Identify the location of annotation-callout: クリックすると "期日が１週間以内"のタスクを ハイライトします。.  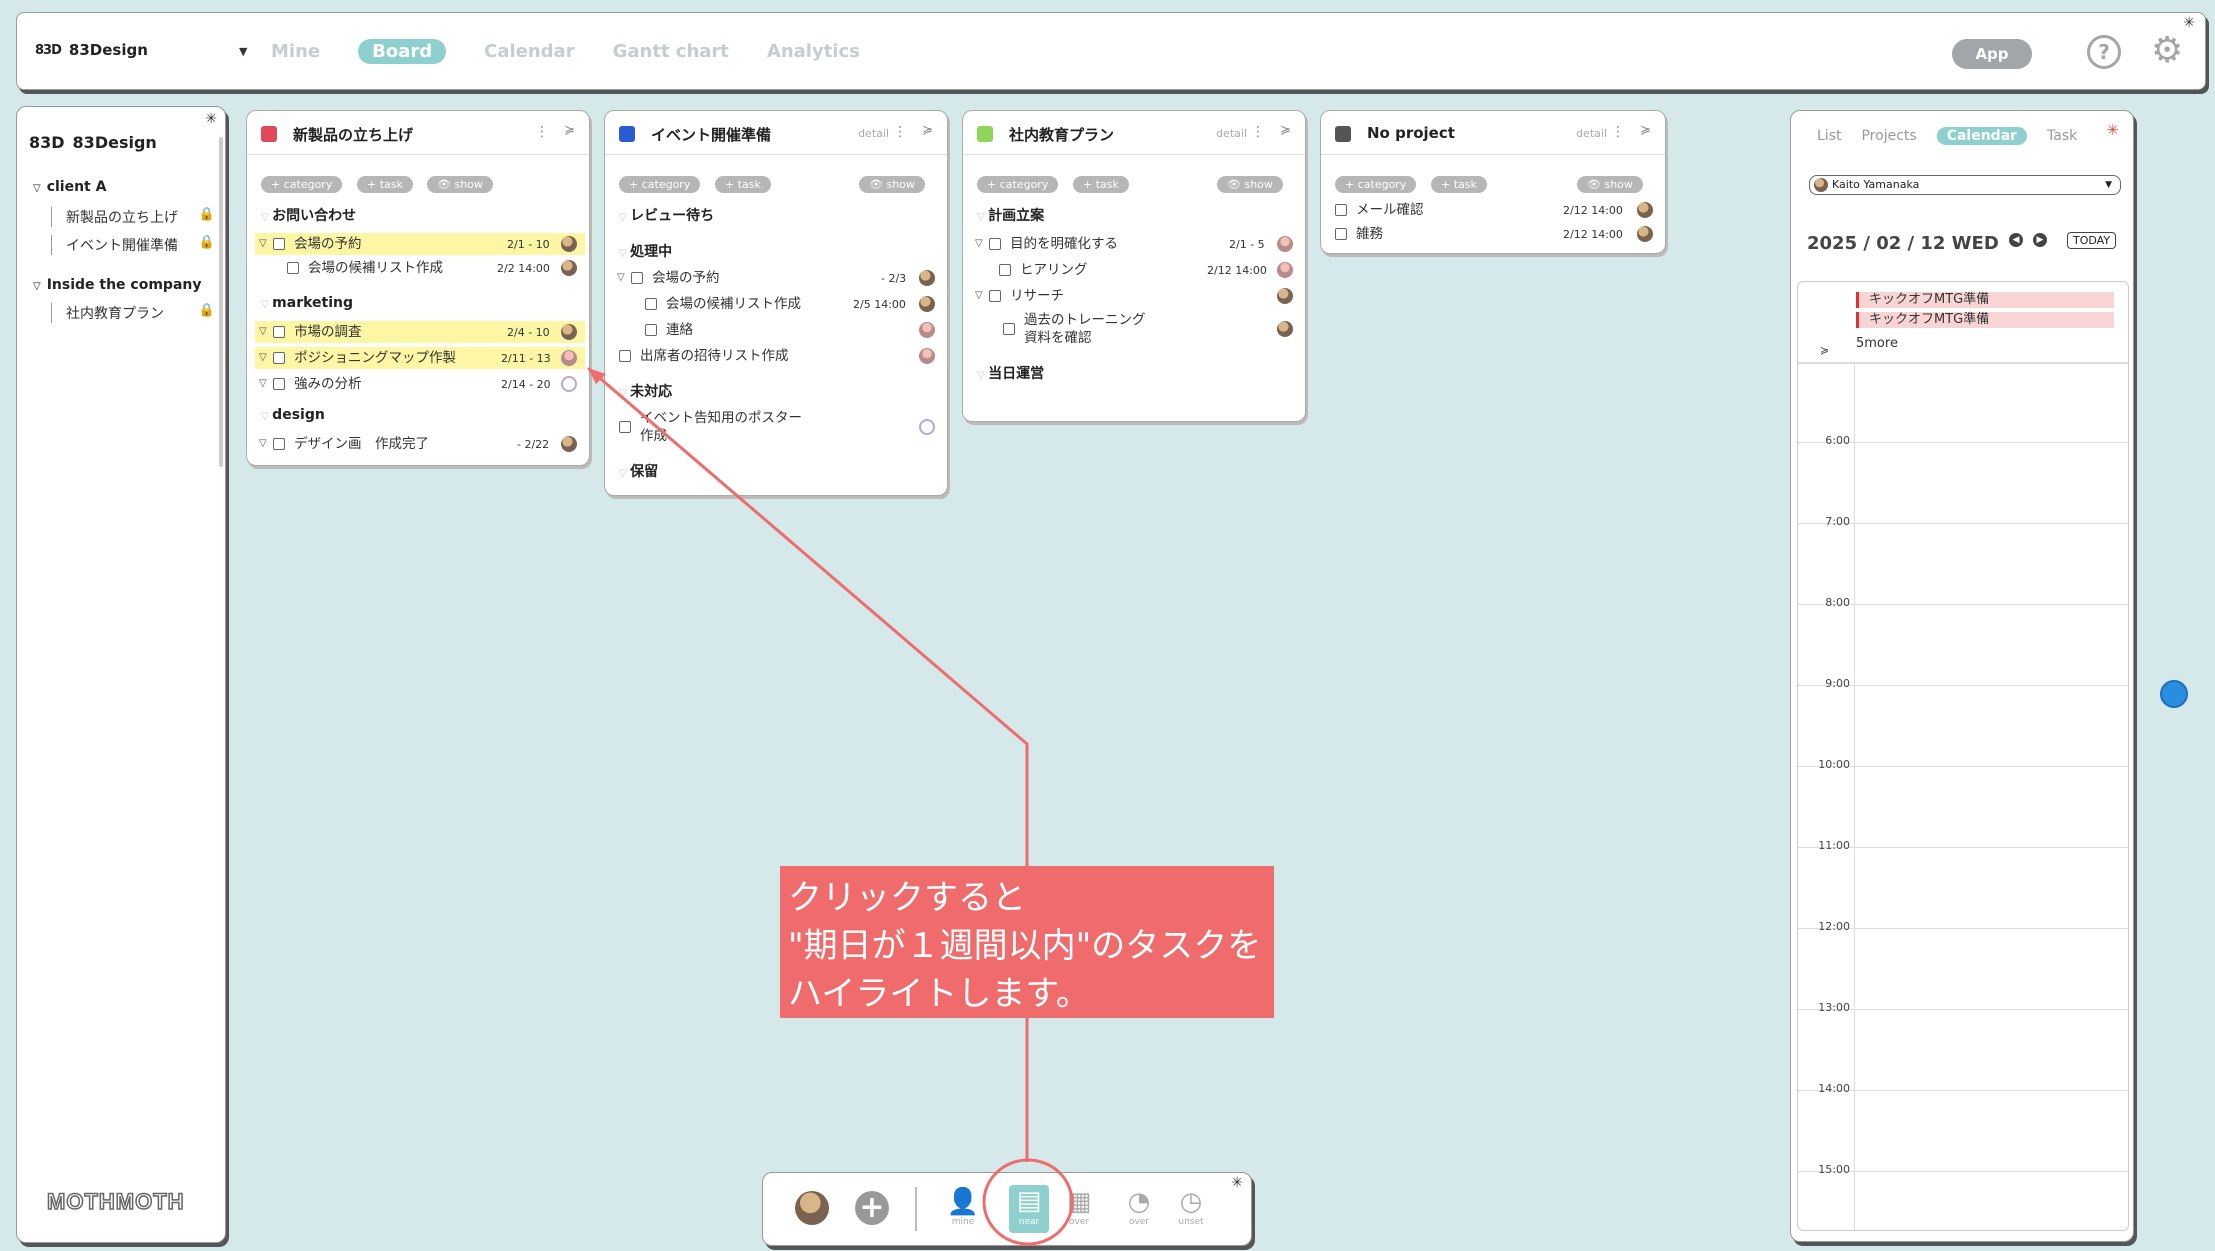
(1027, 942).